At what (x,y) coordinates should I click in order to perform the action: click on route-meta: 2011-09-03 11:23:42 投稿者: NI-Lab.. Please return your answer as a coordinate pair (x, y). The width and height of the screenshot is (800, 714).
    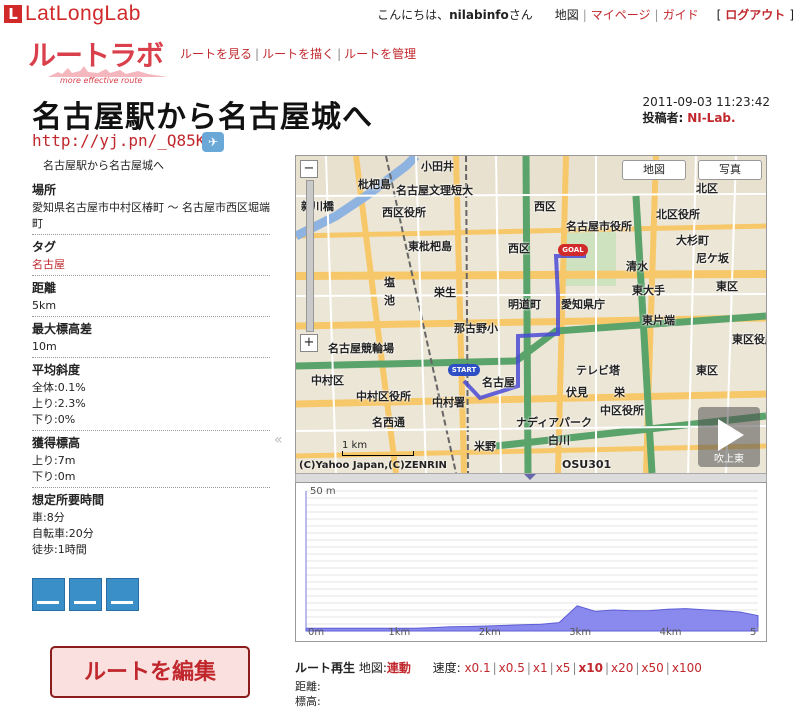
    Looking at the image, I should click on (706, 110).